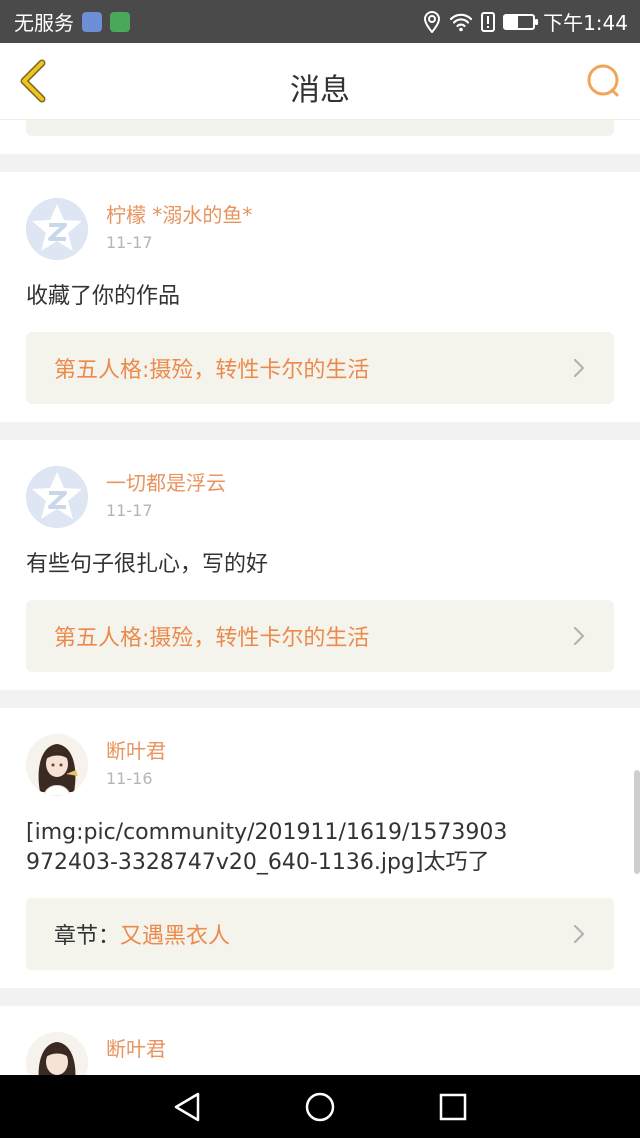  I want to click on square-recents-icon, so click(453, 1106).